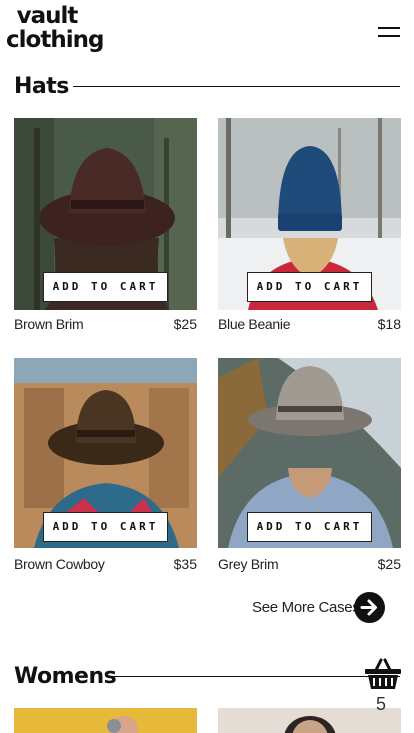  I want to click on section-title-womens: Womens, so click(65, 676).